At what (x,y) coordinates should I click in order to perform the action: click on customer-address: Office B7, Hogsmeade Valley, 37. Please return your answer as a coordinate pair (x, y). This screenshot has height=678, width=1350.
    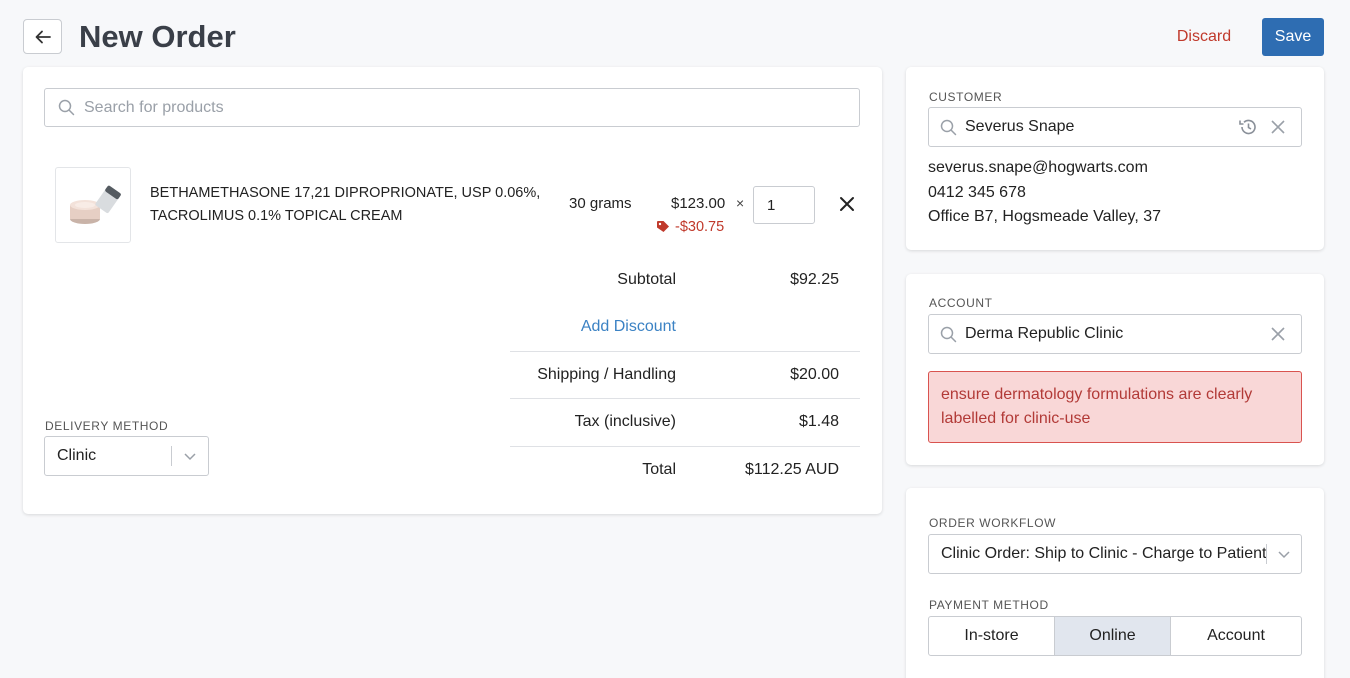
    Looking at the image, I should click on (1045, 216).